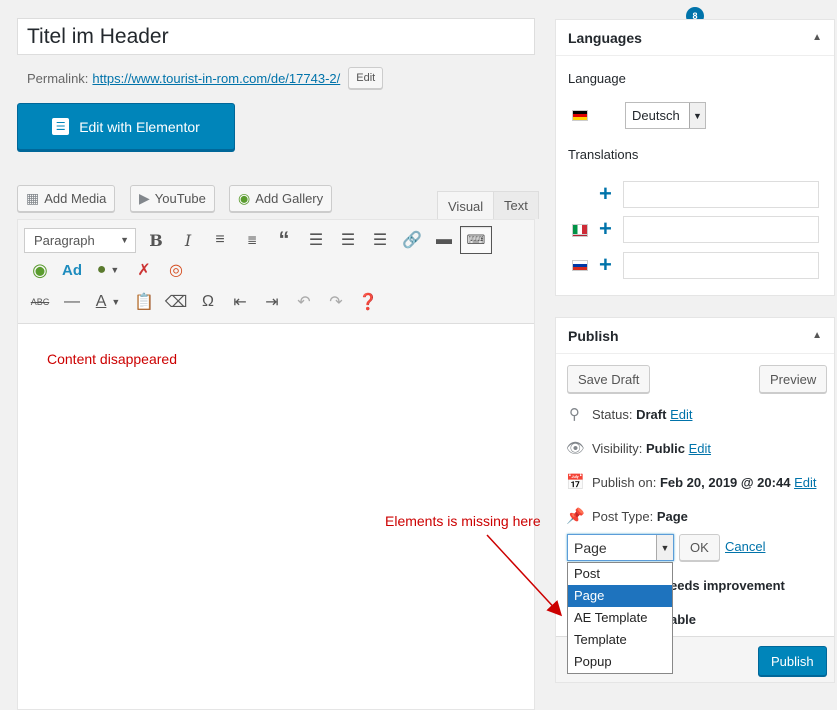  What do you see at coordinates (721, 229) in the screenshot?
I see `translation-it-input` at bounding box center [721, 229].